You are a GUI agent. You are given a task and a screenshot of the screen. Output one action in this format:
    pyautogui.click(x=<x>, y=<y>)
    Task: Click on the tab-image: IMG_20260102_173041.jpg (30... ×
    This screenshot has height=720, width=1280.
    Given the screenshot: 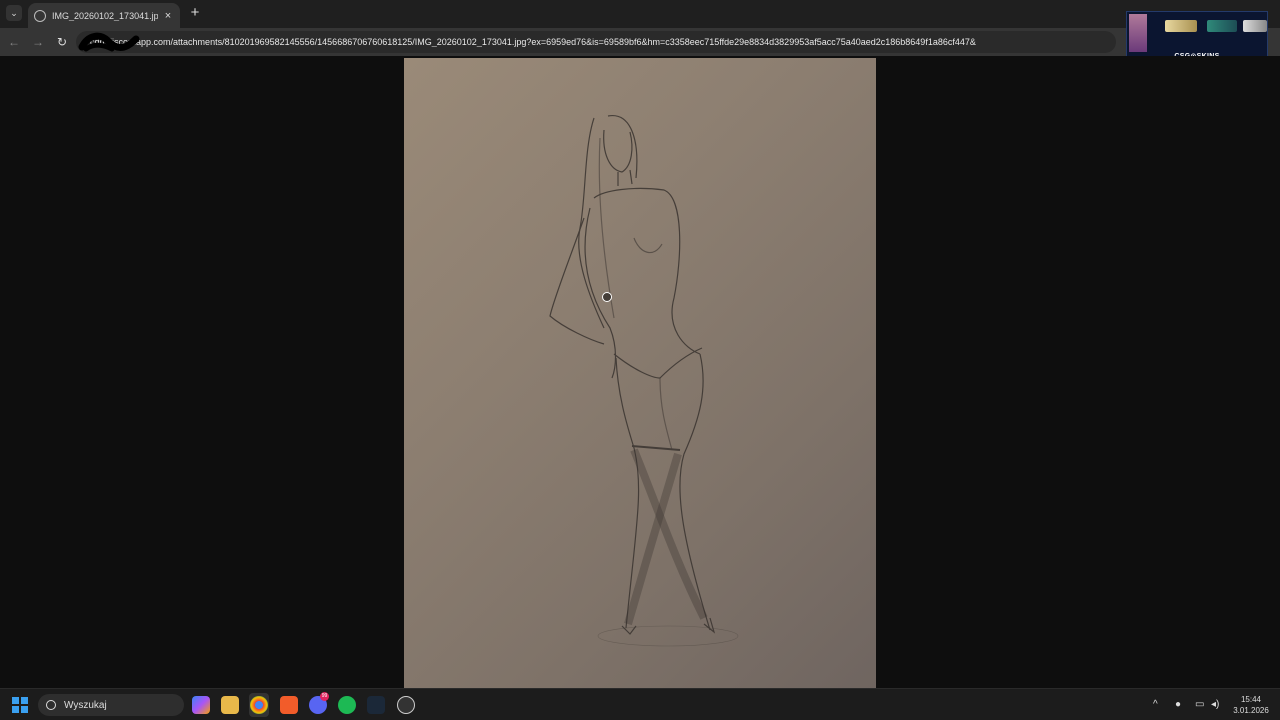 What is the action you would take?
    pyautogui.click(x=104, y=15)
    